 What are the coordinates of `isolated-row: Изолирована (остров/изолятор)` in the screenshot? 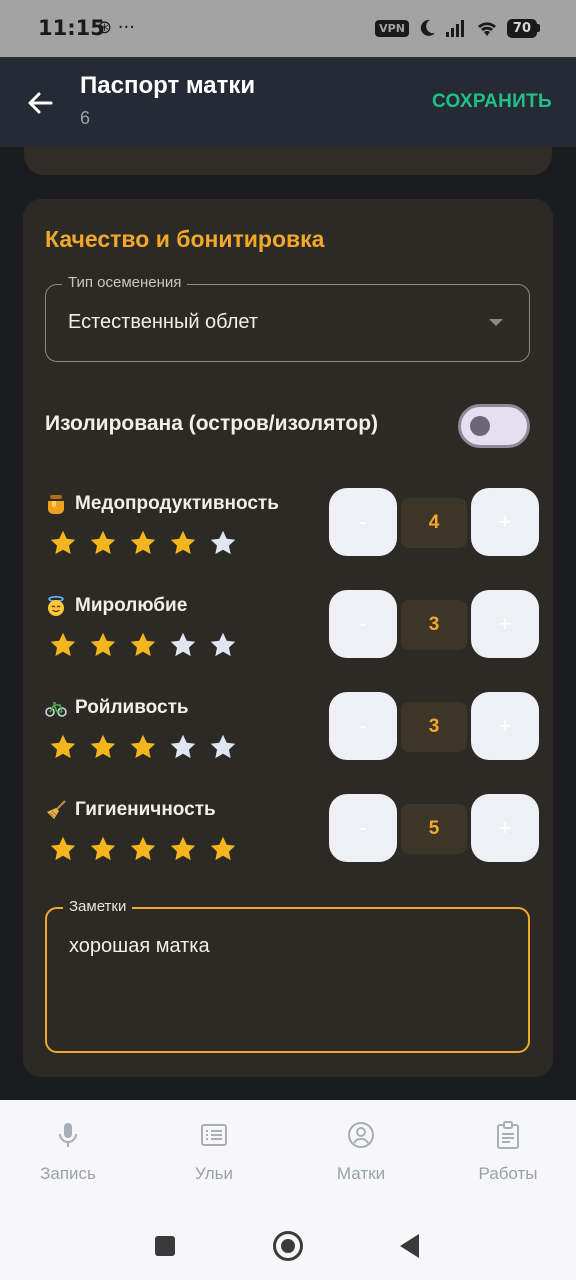 It's located at (287, 426).